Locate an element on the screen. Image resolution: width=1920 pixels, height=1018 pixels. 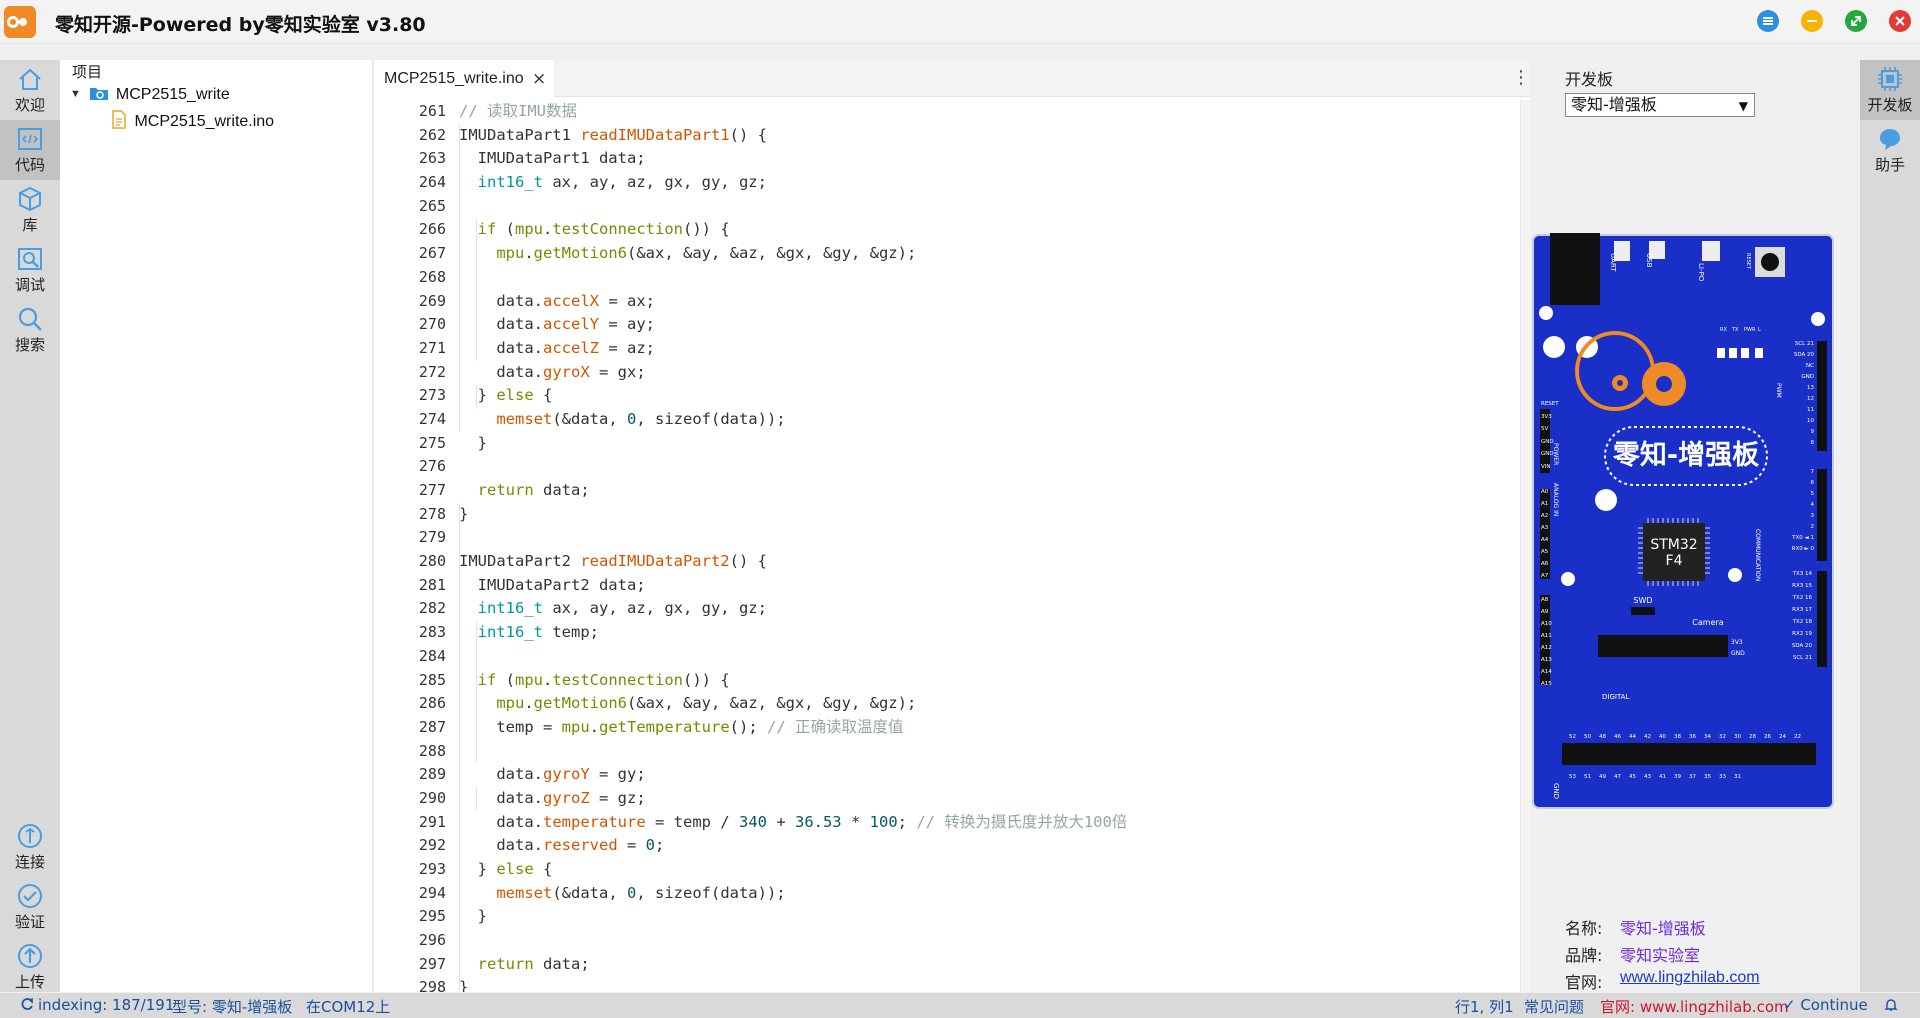
code-token: ax, ay, az, gx, gy, gz; is located at coordinates (655, 182).